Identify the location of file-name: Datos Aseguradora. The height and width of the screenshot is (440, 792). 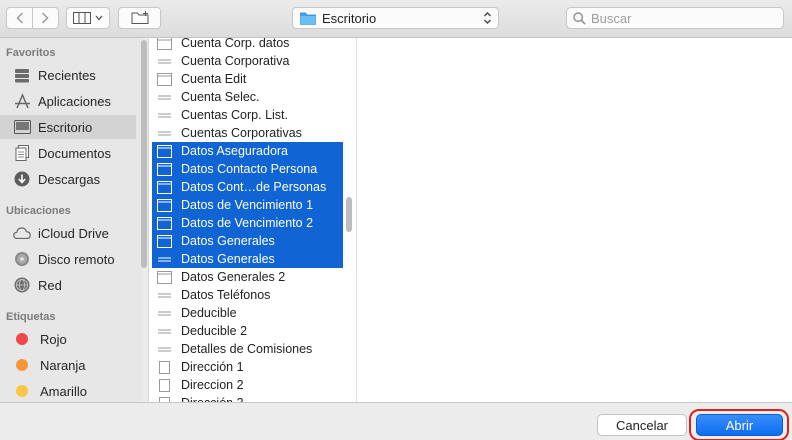
(235, 151).